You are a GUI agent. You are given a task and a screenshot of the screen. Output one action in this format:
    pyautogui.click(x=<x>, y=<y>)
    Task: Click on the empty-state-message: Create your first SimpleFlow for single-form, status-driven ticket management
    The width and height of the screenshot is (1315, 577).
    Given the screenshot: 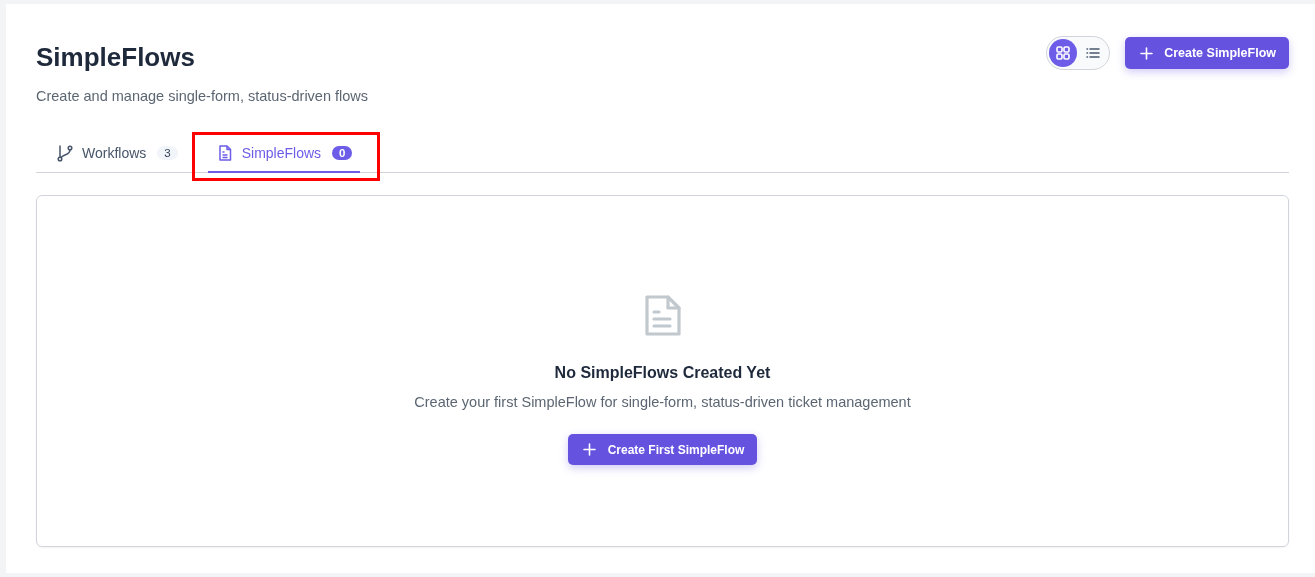 What is the action you would take?
    pyautogui.click(x=662, y=402)
    